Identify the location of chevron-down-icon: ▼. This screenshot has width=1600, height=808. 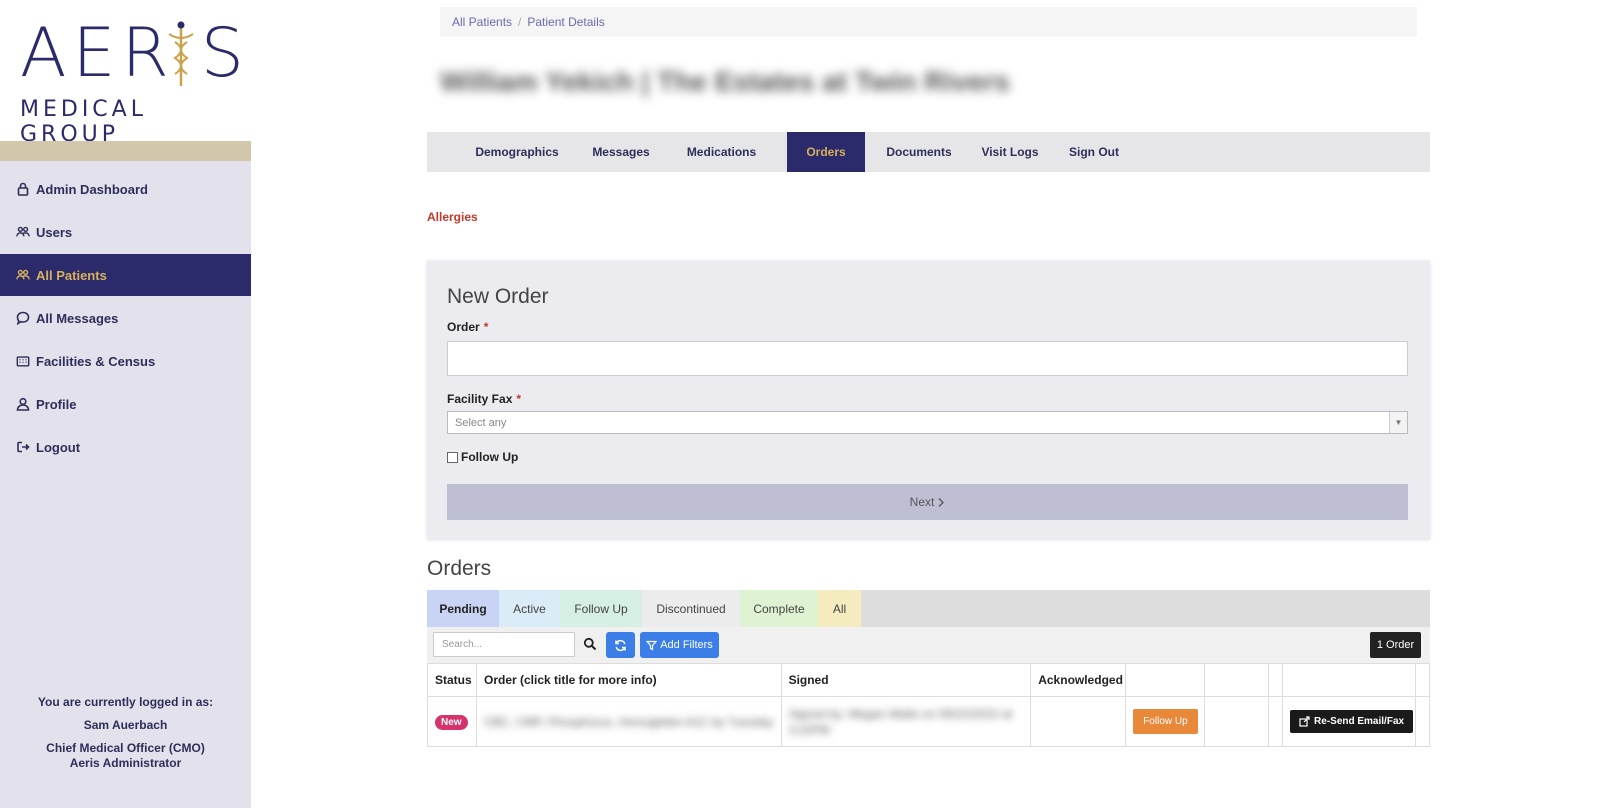
(1398, 422).